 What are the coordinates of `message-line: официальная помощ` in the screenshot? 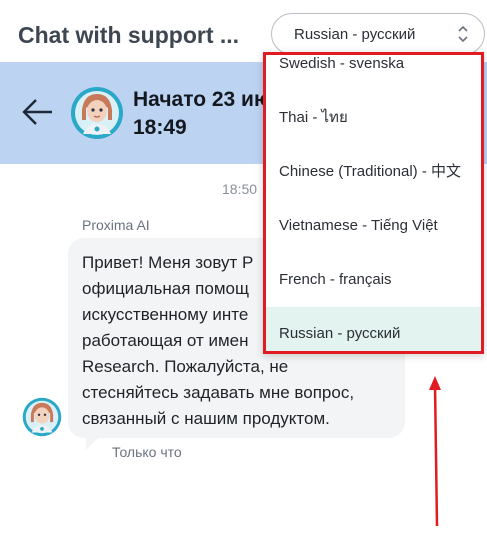 It's located at (165, 288).